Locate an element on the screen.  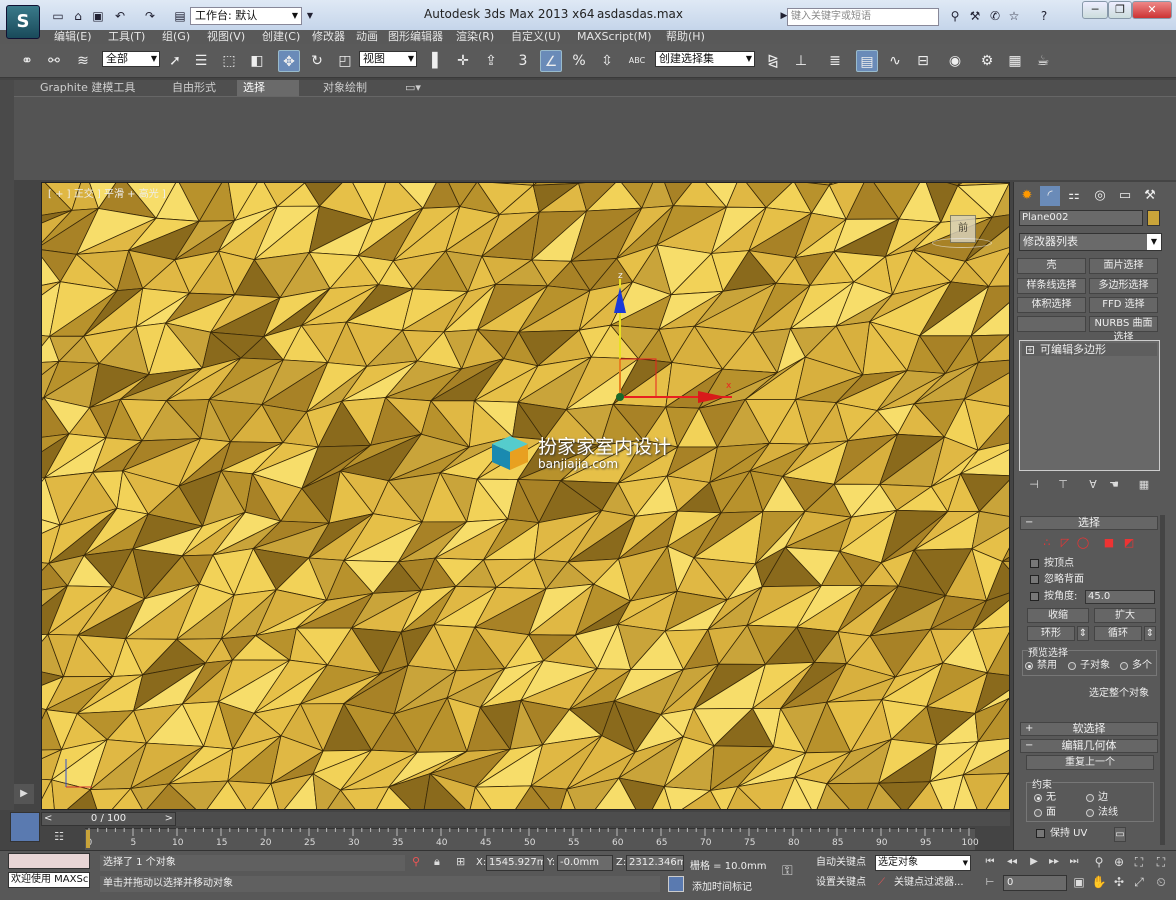
preview-off-radio: 禁用 is located at coordinates (1041, 666).